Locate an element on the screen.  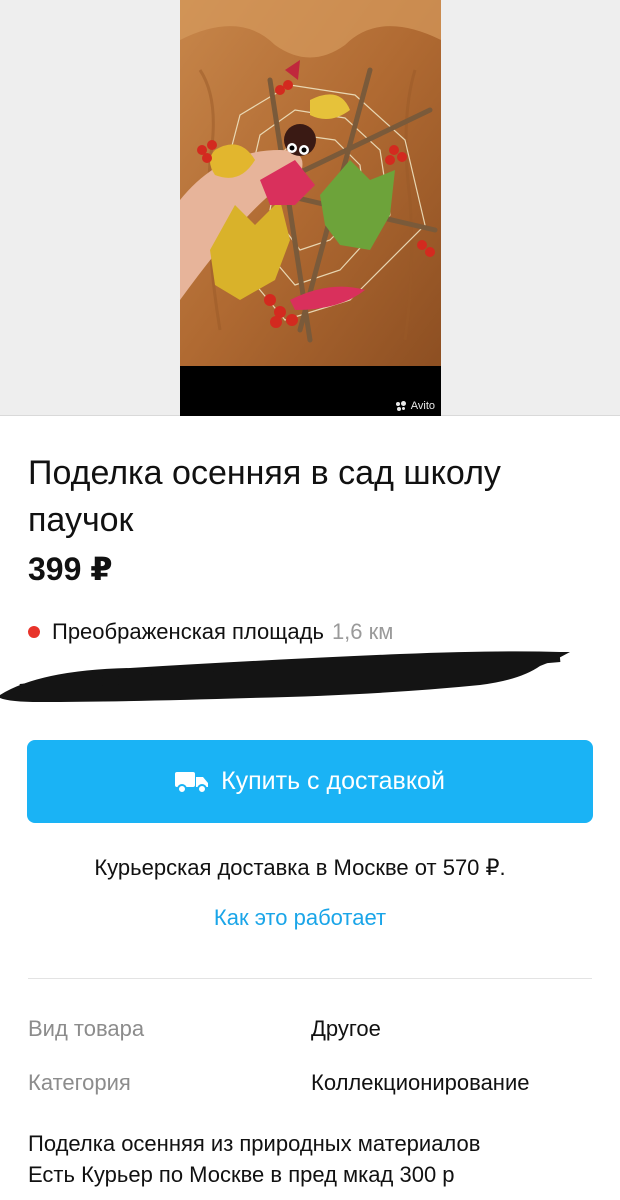
listing-photo: Avito is located at coordinates (310, 208).